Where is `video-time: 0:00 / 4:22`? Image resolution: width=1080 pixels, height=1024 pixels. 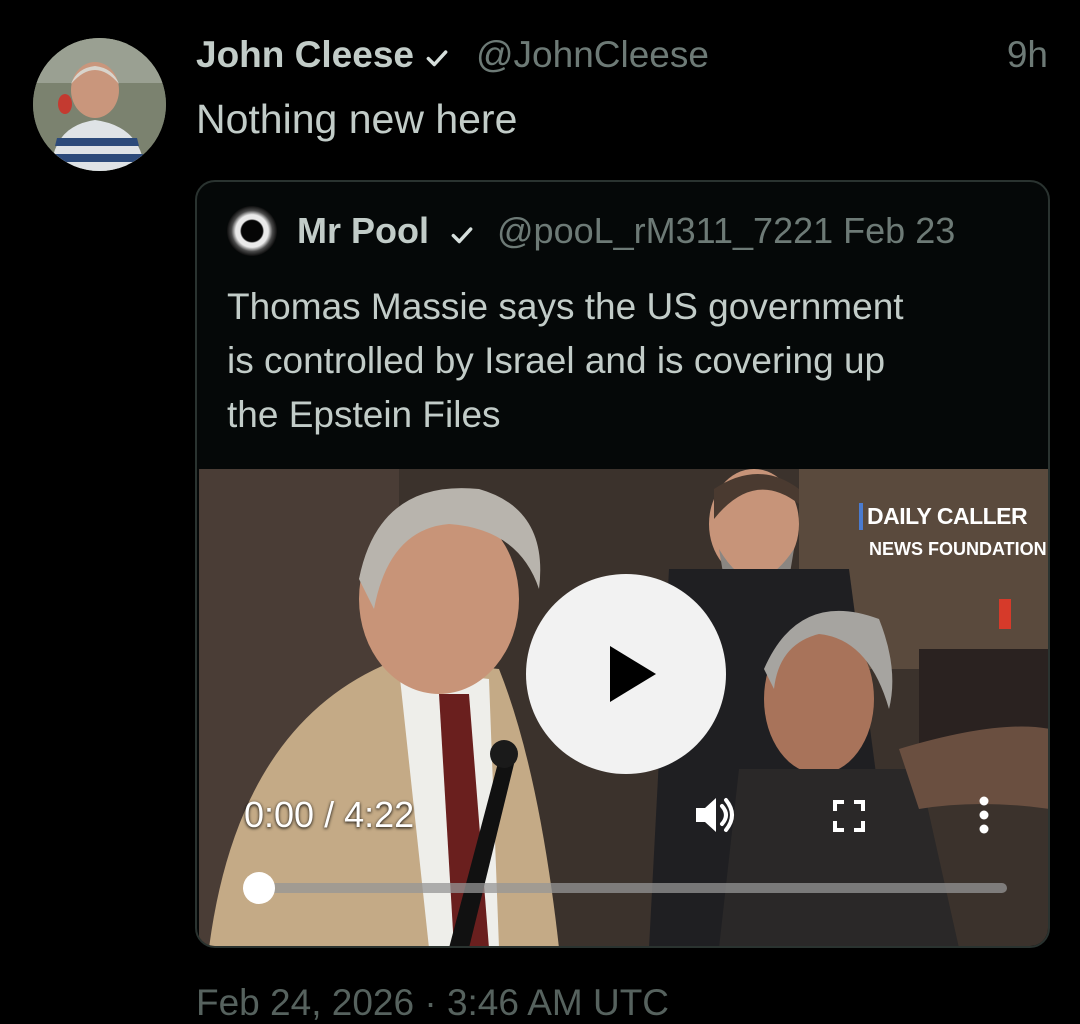 video-time: 0:00 / 4:22 is located at coordinates (329, 814).